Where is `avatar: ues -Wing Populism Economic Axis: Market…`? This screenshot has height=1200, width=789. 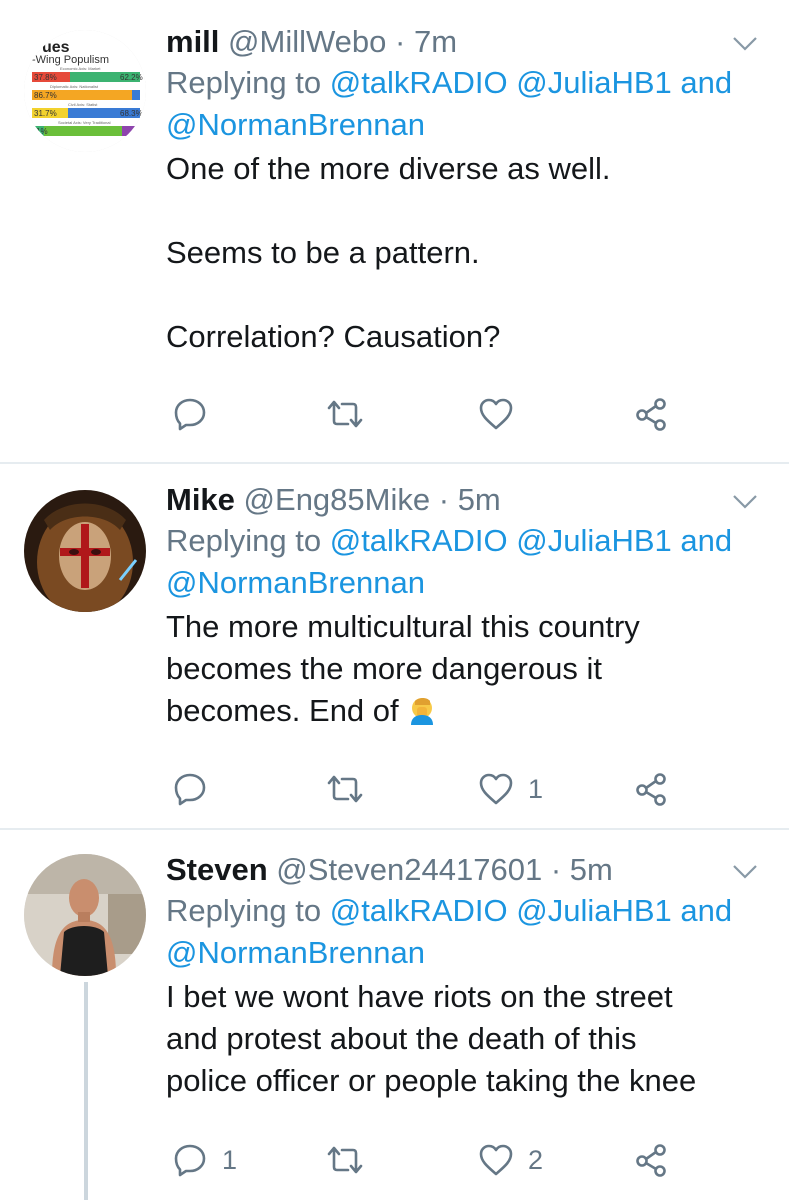 avatar: ues -Wing Populism Economic Axis: Market… is located at coordinates (85, 91).